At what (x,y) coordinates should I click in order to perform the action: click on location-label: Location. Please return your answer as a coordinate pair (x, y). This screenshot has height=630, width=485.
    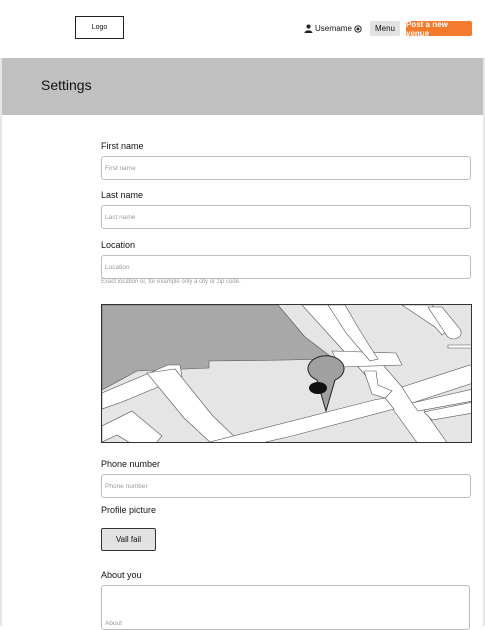
    Looking at the image, I should click on (118, 245).